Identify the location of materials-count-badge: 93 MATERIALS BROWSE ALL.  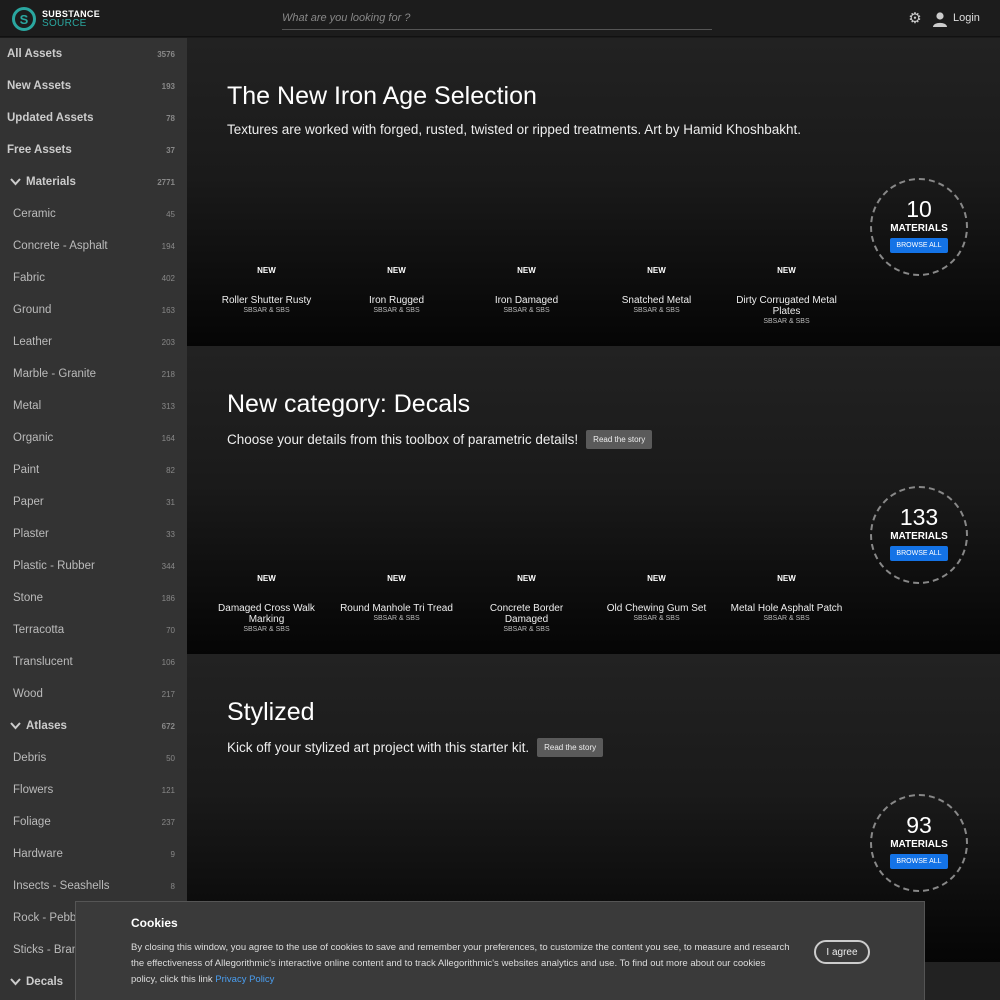
(919, 843).